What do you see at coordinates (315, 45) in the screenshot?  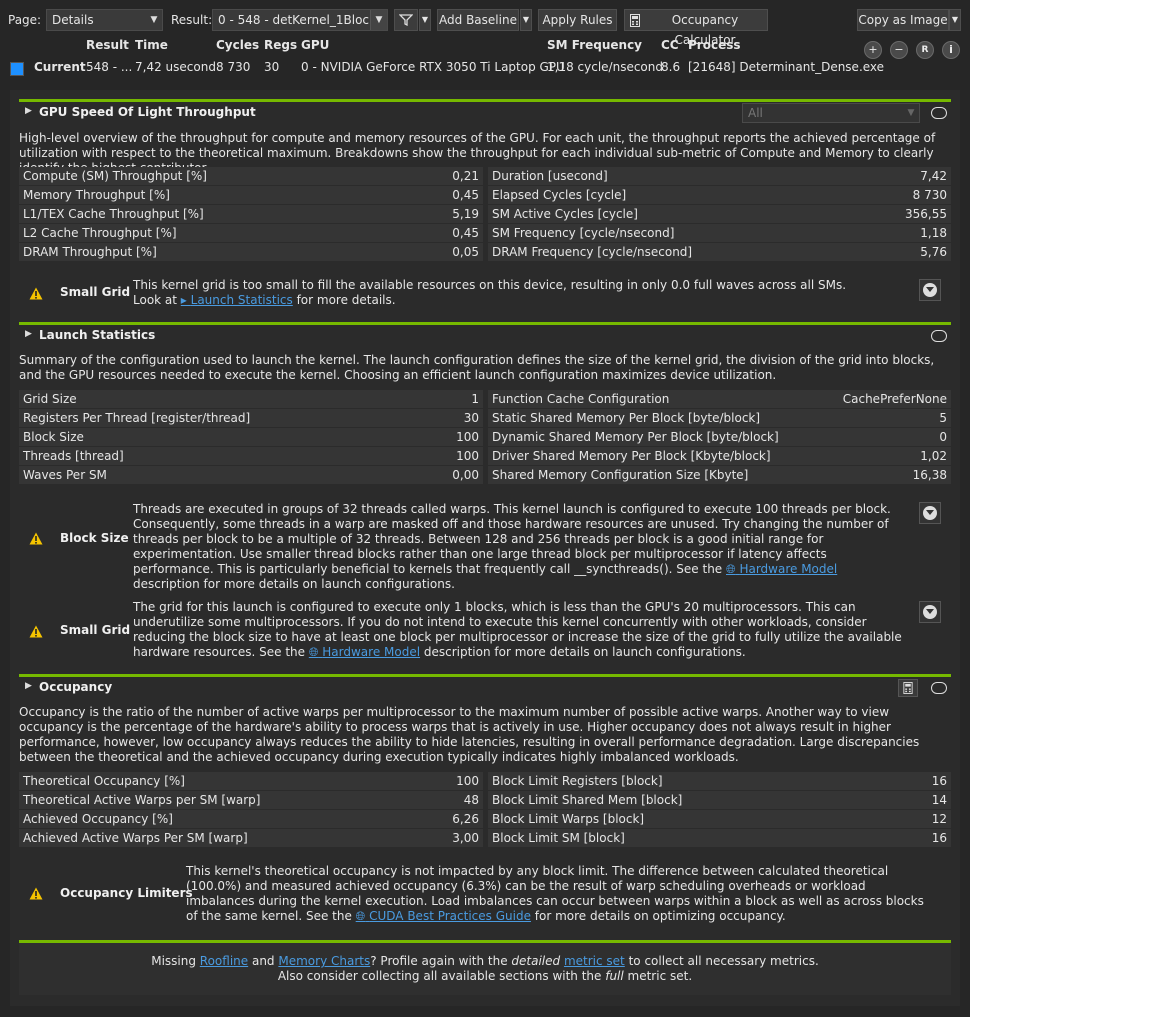 I see `col-gpu: GPU` at bounding box center [315, 45].